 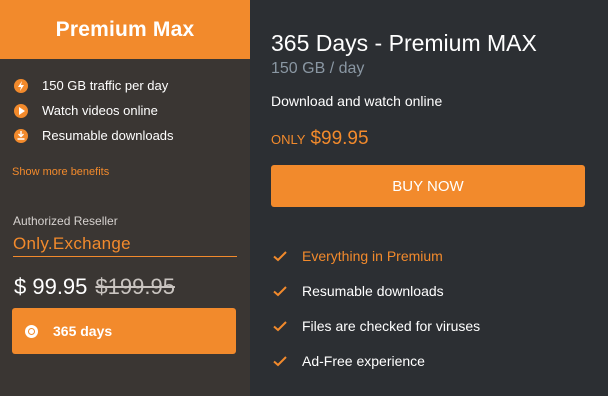 I want to click on radio-selected-icon, so click(x=31, y=331).